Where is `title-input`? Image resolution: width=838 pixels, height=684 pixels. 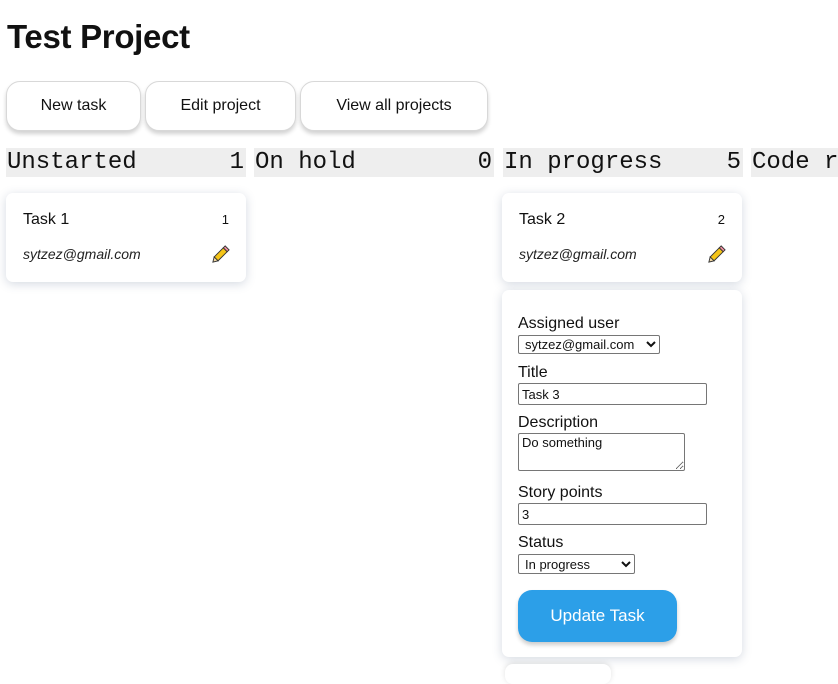
title-input is located at coordinates (612, 394).